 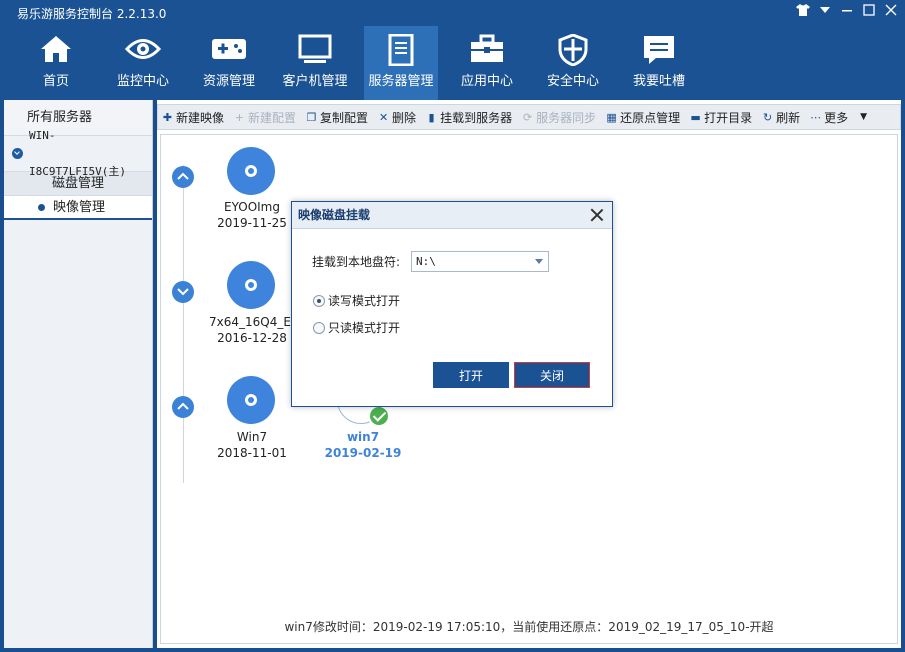 What do you see at coordinates (597, 215) in the screenshot?
I see `close-icon` at bounding box center [597, 215].